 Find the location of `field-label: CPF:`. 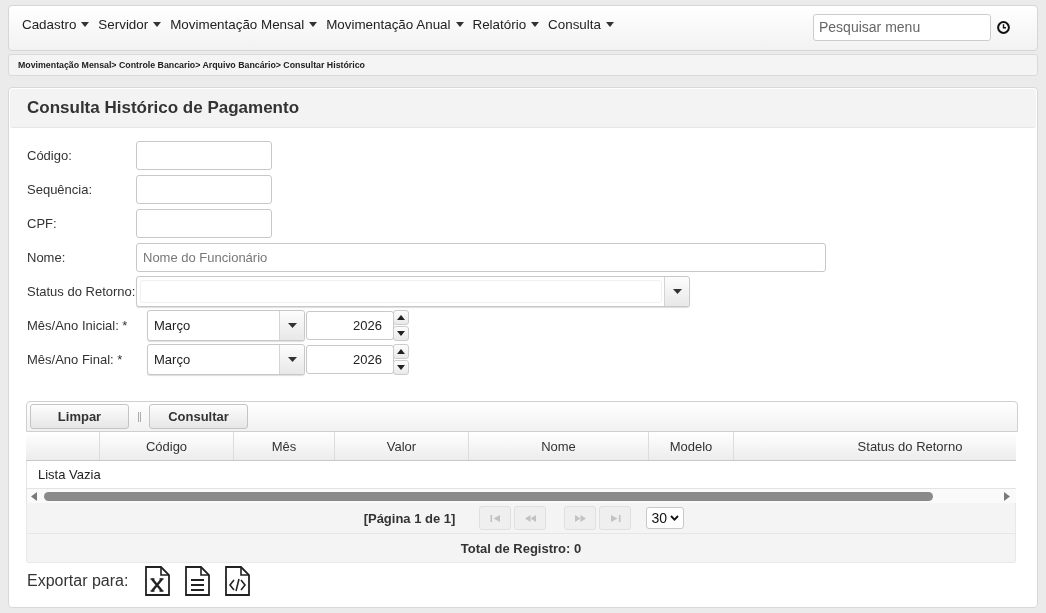

field-label: CPF: is located at coordinates (42, 223).